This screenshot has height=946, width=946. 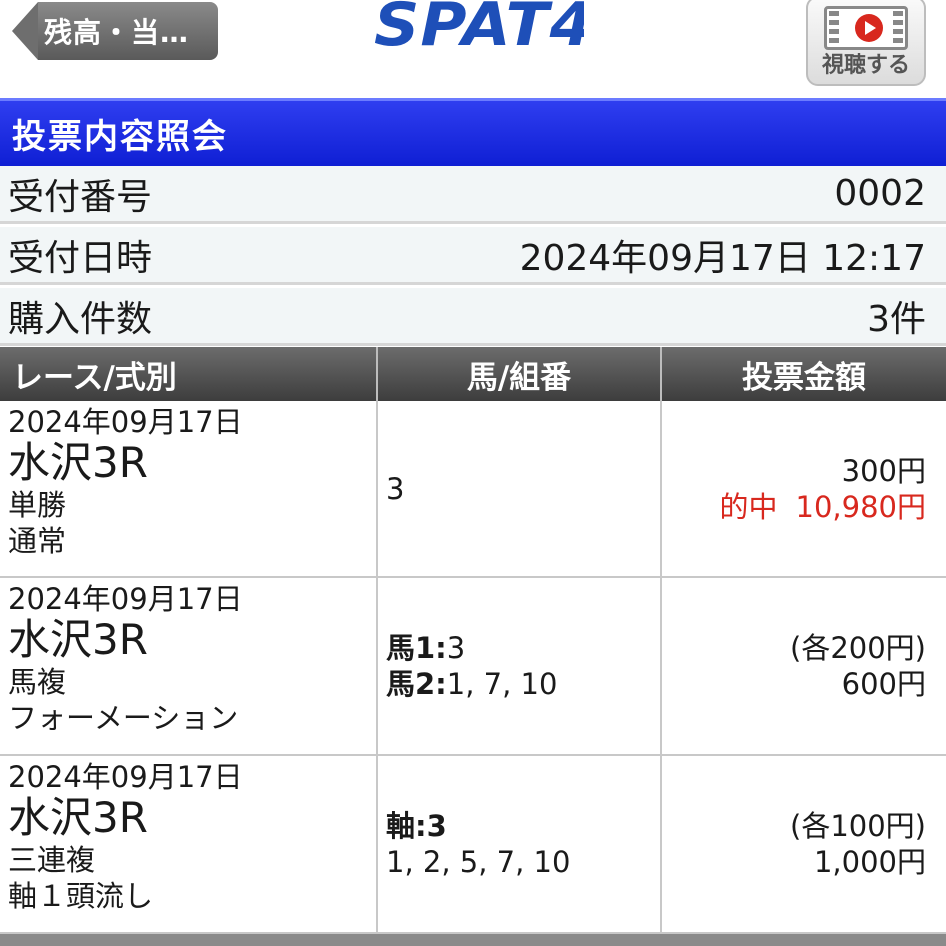 What do you see at coordinates (189, 844) in the screenshot?
I see `race-cell: 2024年09月17日 水沢3R 三連複 軸１頭流し` at bounding box center [189, 844].